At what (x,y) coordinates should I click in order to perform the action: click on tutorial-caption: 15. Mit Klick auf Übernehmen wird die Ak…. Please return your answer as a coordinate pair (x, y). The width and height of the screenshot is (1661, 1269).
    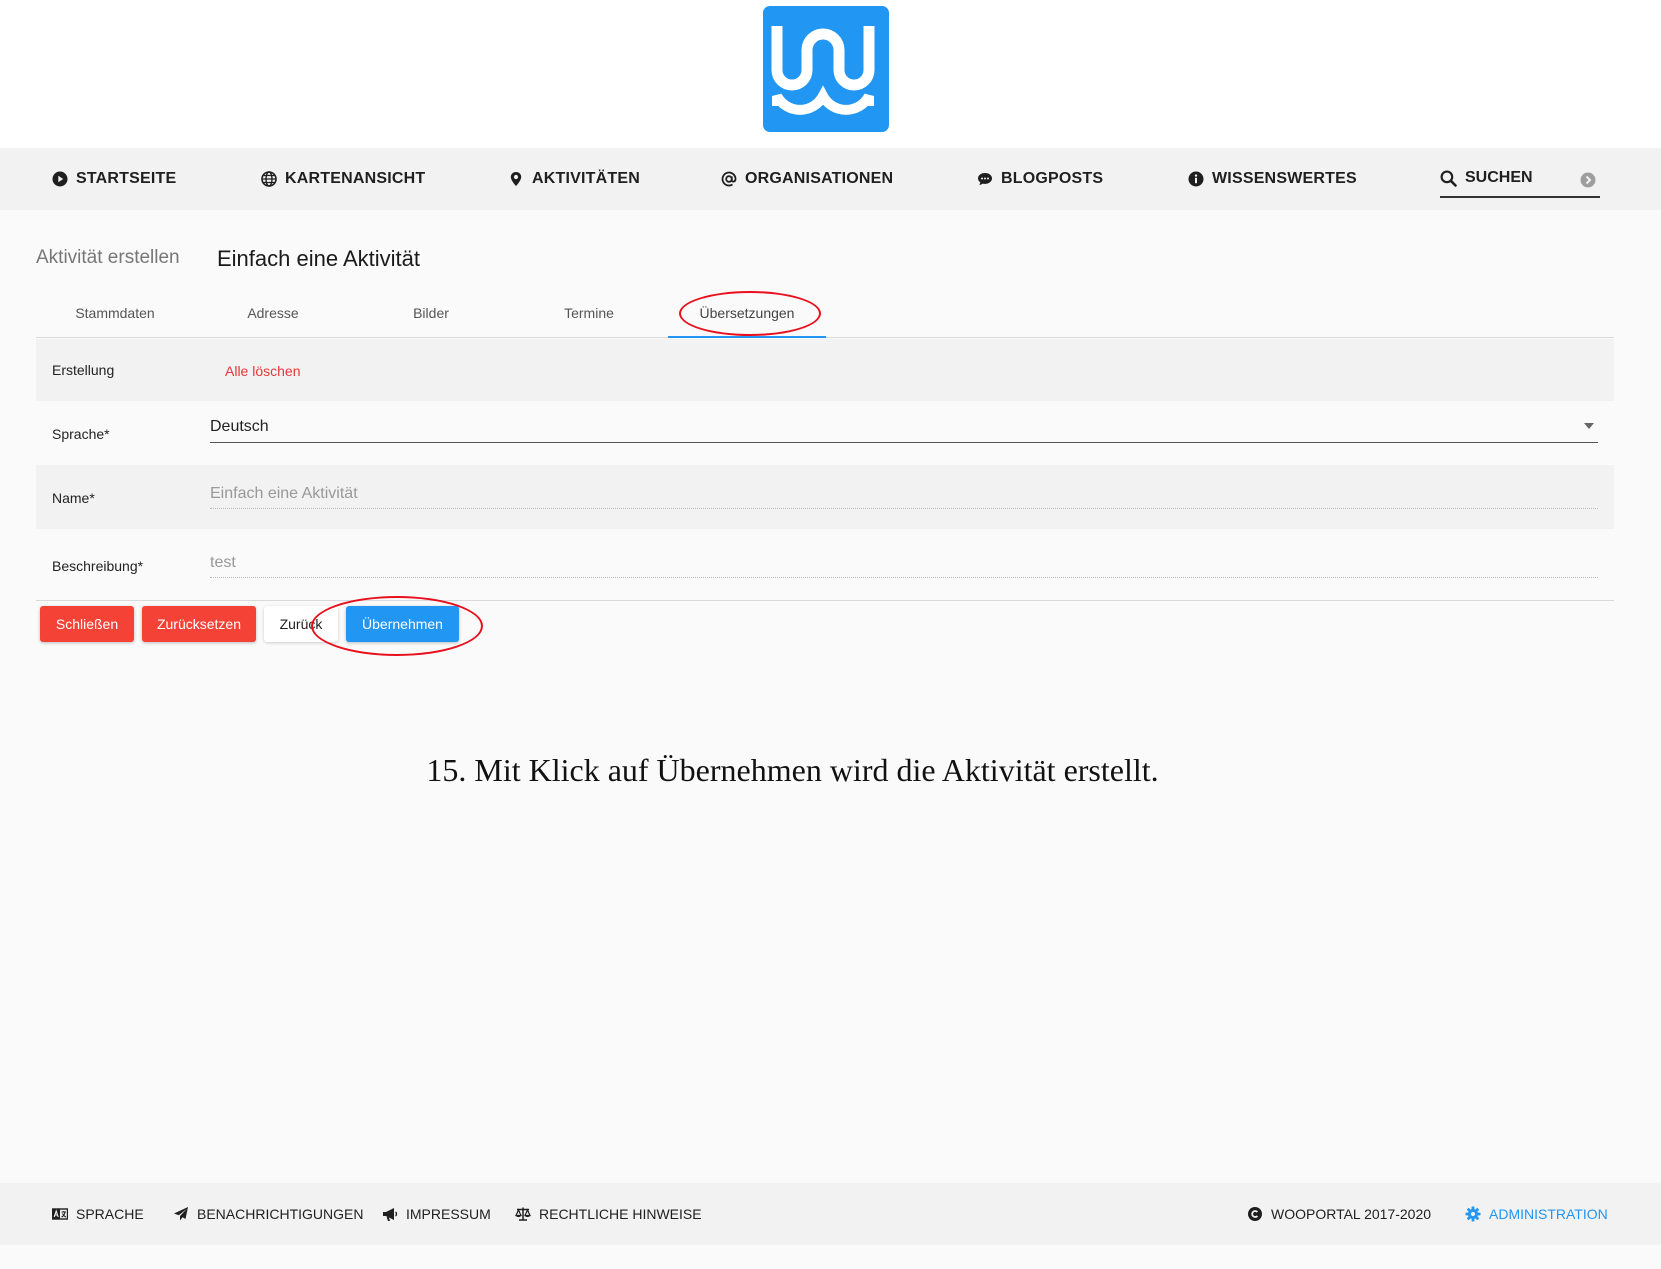
    Looking at the image, I should click on (792, 770).